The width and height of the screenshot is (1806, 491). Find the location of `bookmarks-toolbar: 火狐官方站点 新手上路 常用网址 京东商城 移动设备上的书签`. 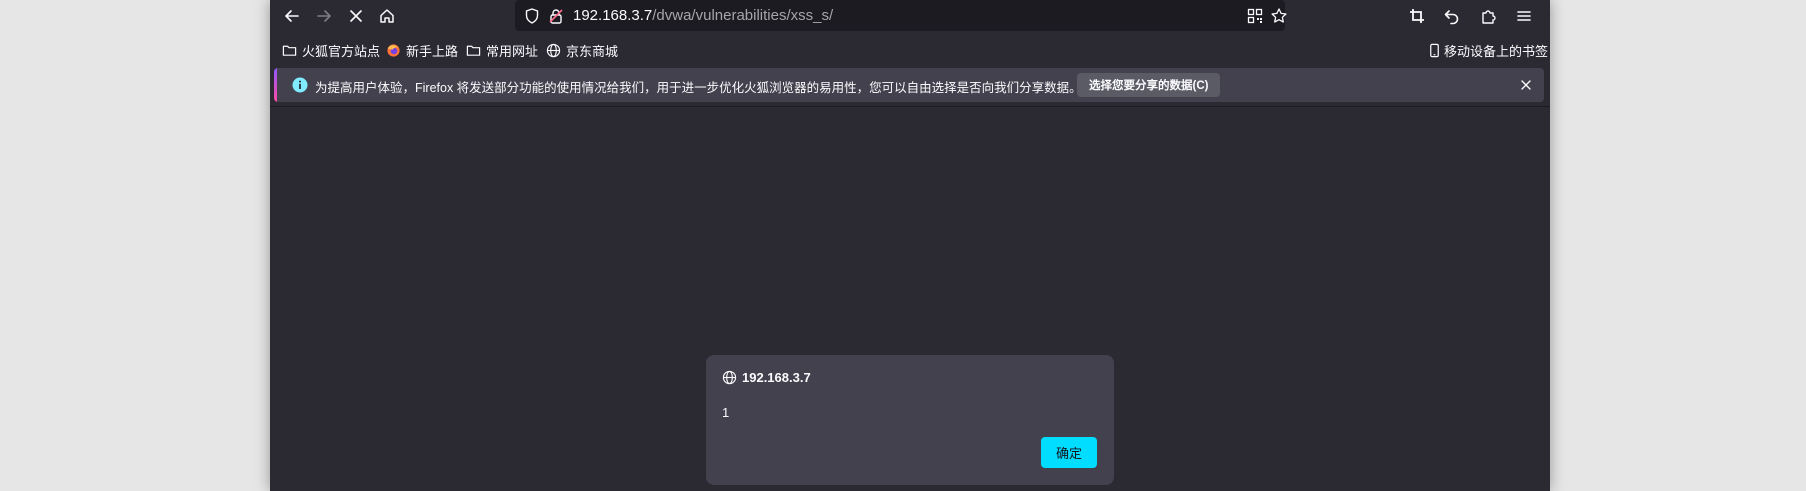

bookmarks-toolbar: 火狐官方站点 新手上路 常用网址 京东商城 移动设备上的书签 is located at coordinates (910, 49).